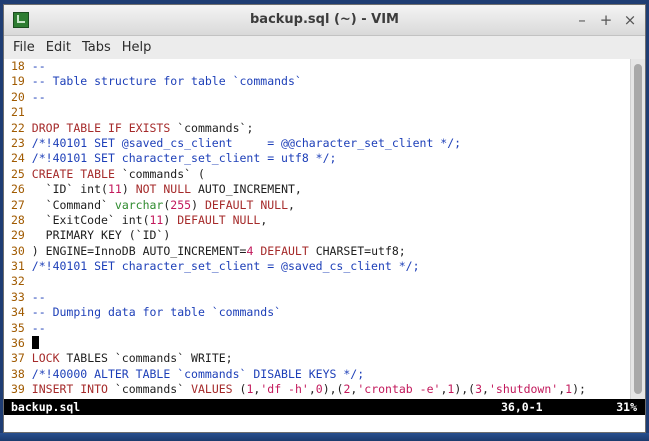 This screenshot has height=441, width=649. I want to click on scrollbar-thumb, so click(638, 229).